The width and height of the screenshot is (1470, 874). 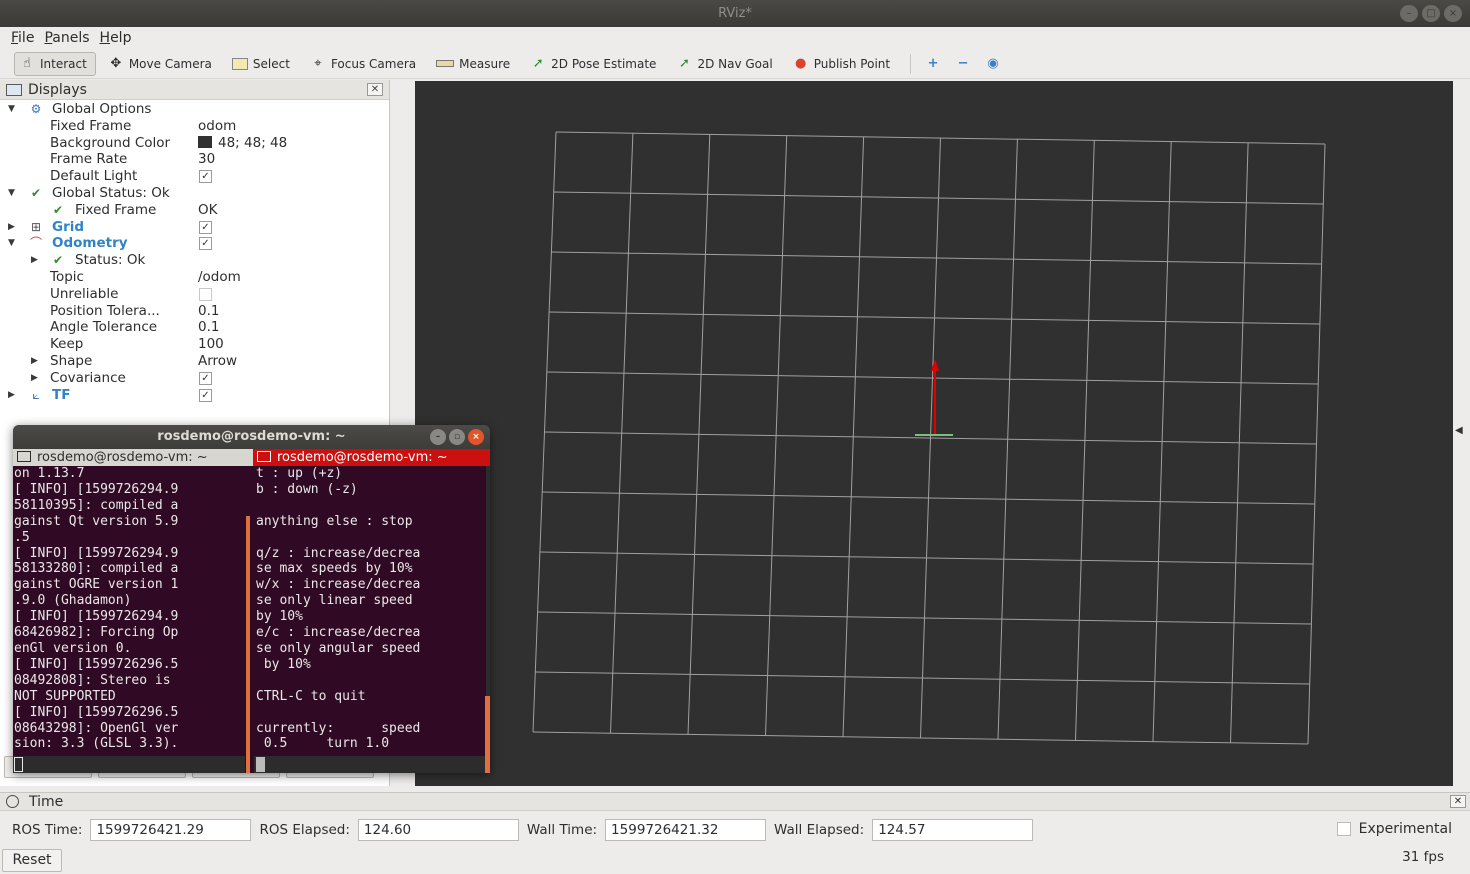 What do you see at coordinates (27, 63) in the screenshot?
I see `hand-pointer-icon: ☝` at bounding box center [27, 63].